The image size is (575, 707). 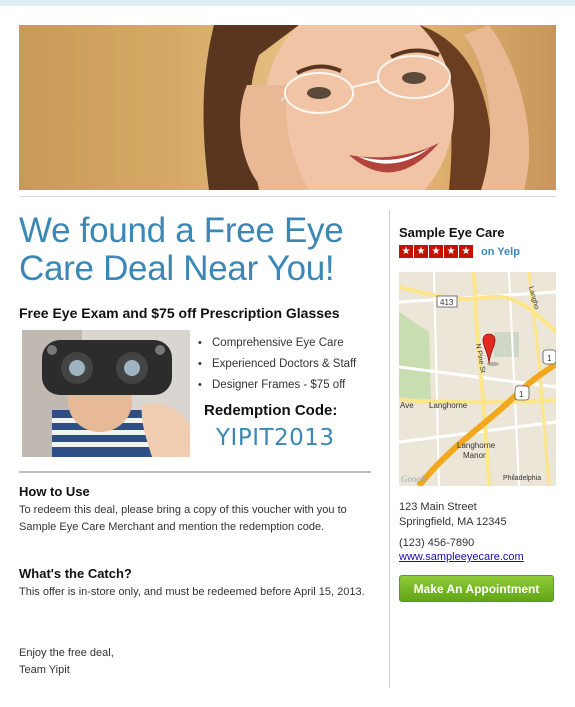 I want to click on merchant-name: Sample Eye Care, so click(x=452, y=232).